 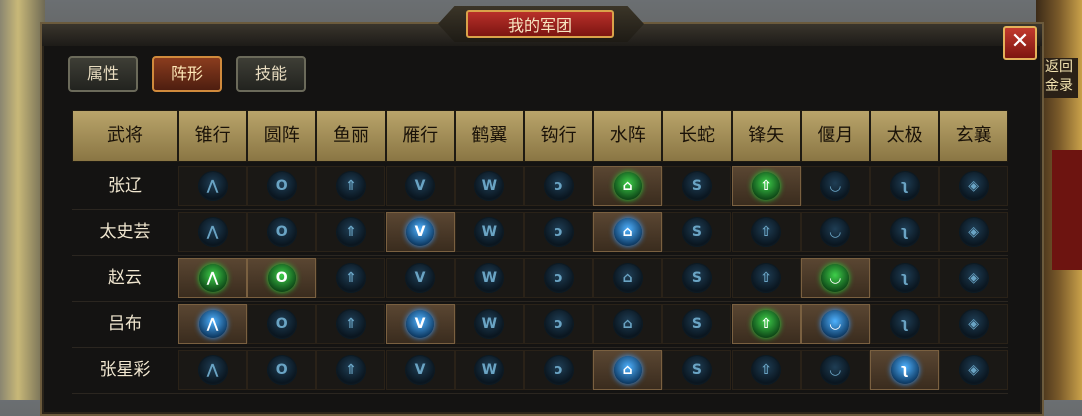 I want to click on header-formation: 玄襄, so click(x=974, y=136).